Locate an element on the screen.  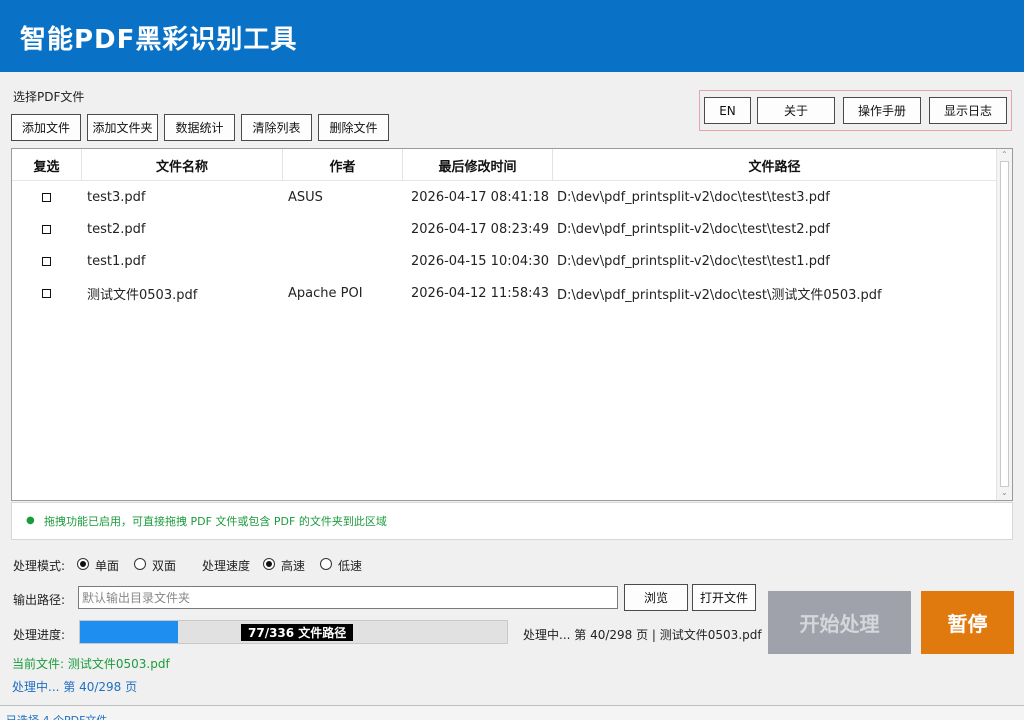
file-name-cell: 测试文件0503.pdf is located at coordinates (142, 295).